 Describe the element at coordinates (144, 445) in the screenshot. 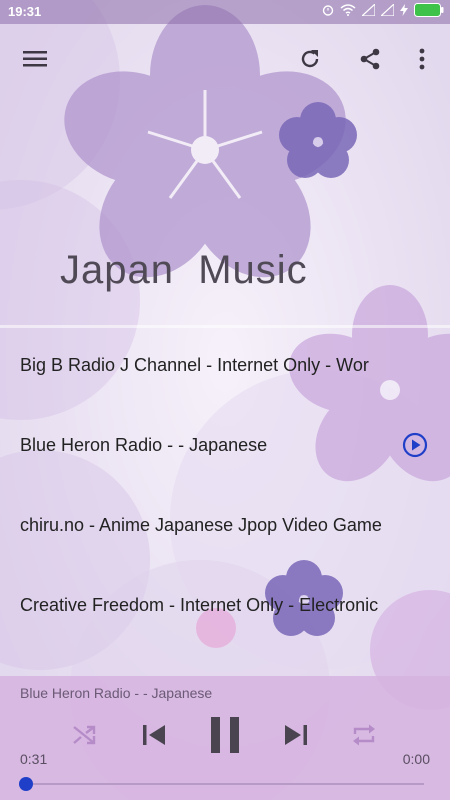

I see `station-name: Blue Heron Radio - - Japanese` at that location.